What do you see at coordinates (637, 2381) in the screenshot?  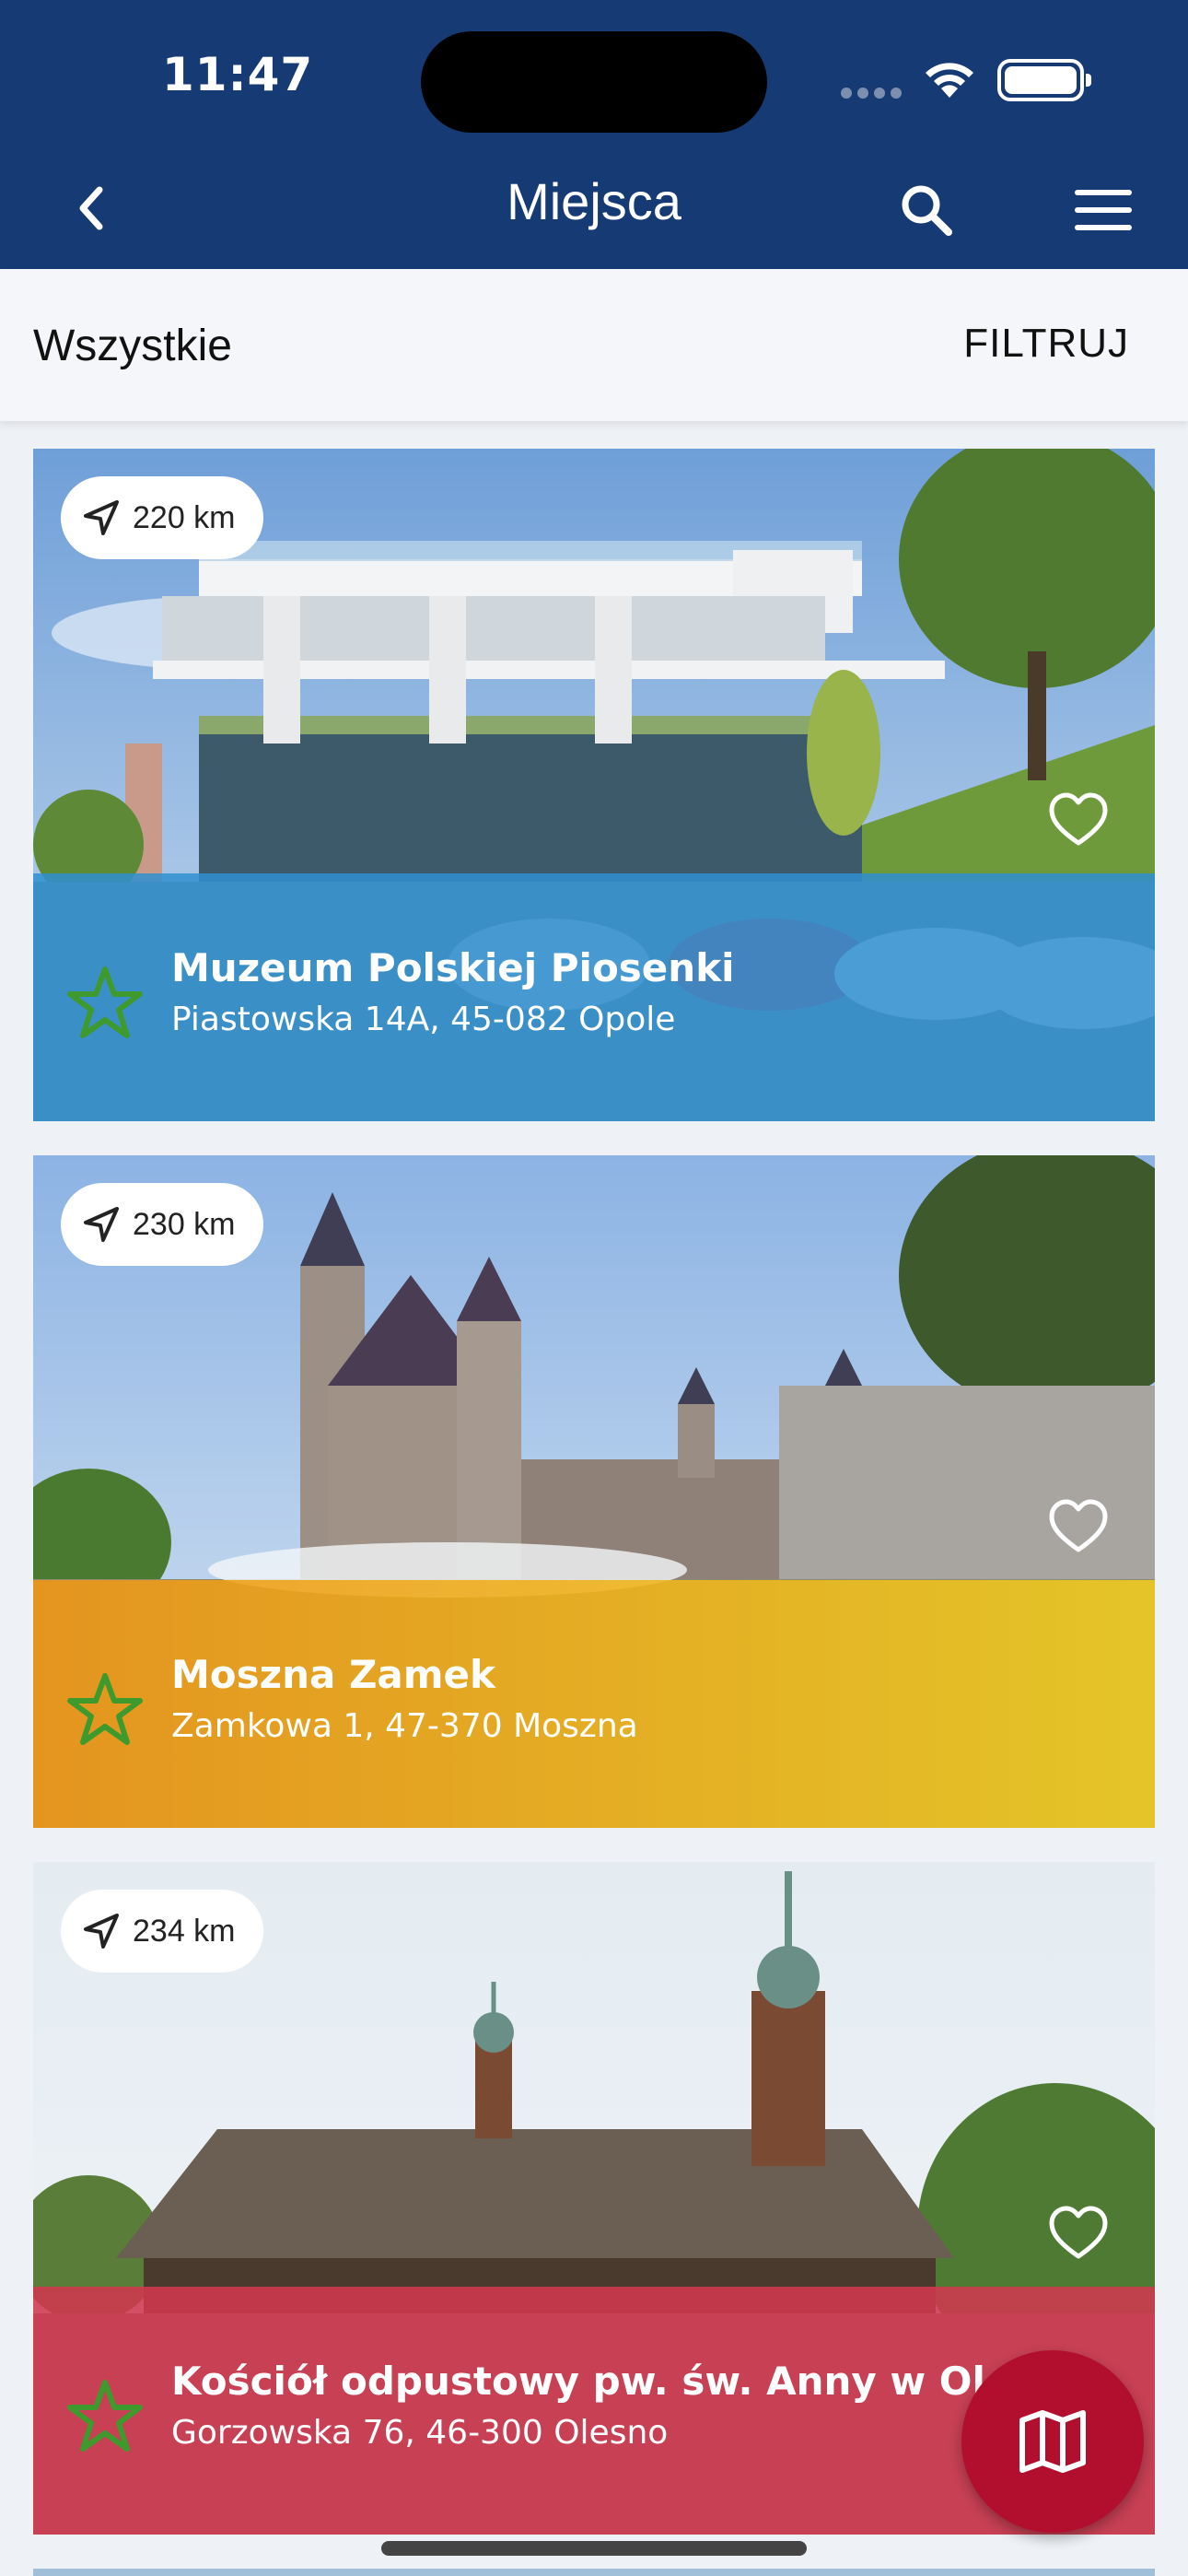 I see `place-name: Kościół odpustowy pw. św. Anny w Oleśnie` at bounding box center [637, 2381].